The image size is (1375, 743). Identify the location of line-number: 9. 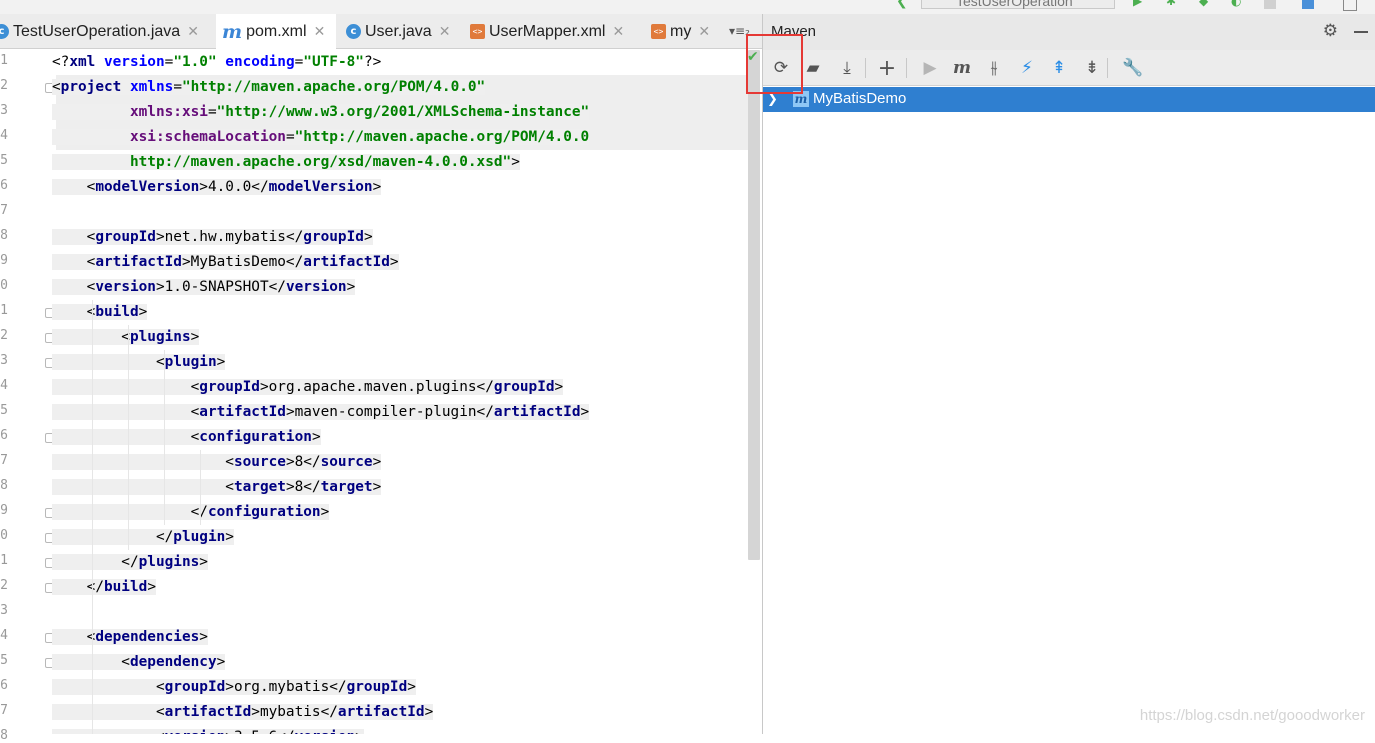
(4, 510).